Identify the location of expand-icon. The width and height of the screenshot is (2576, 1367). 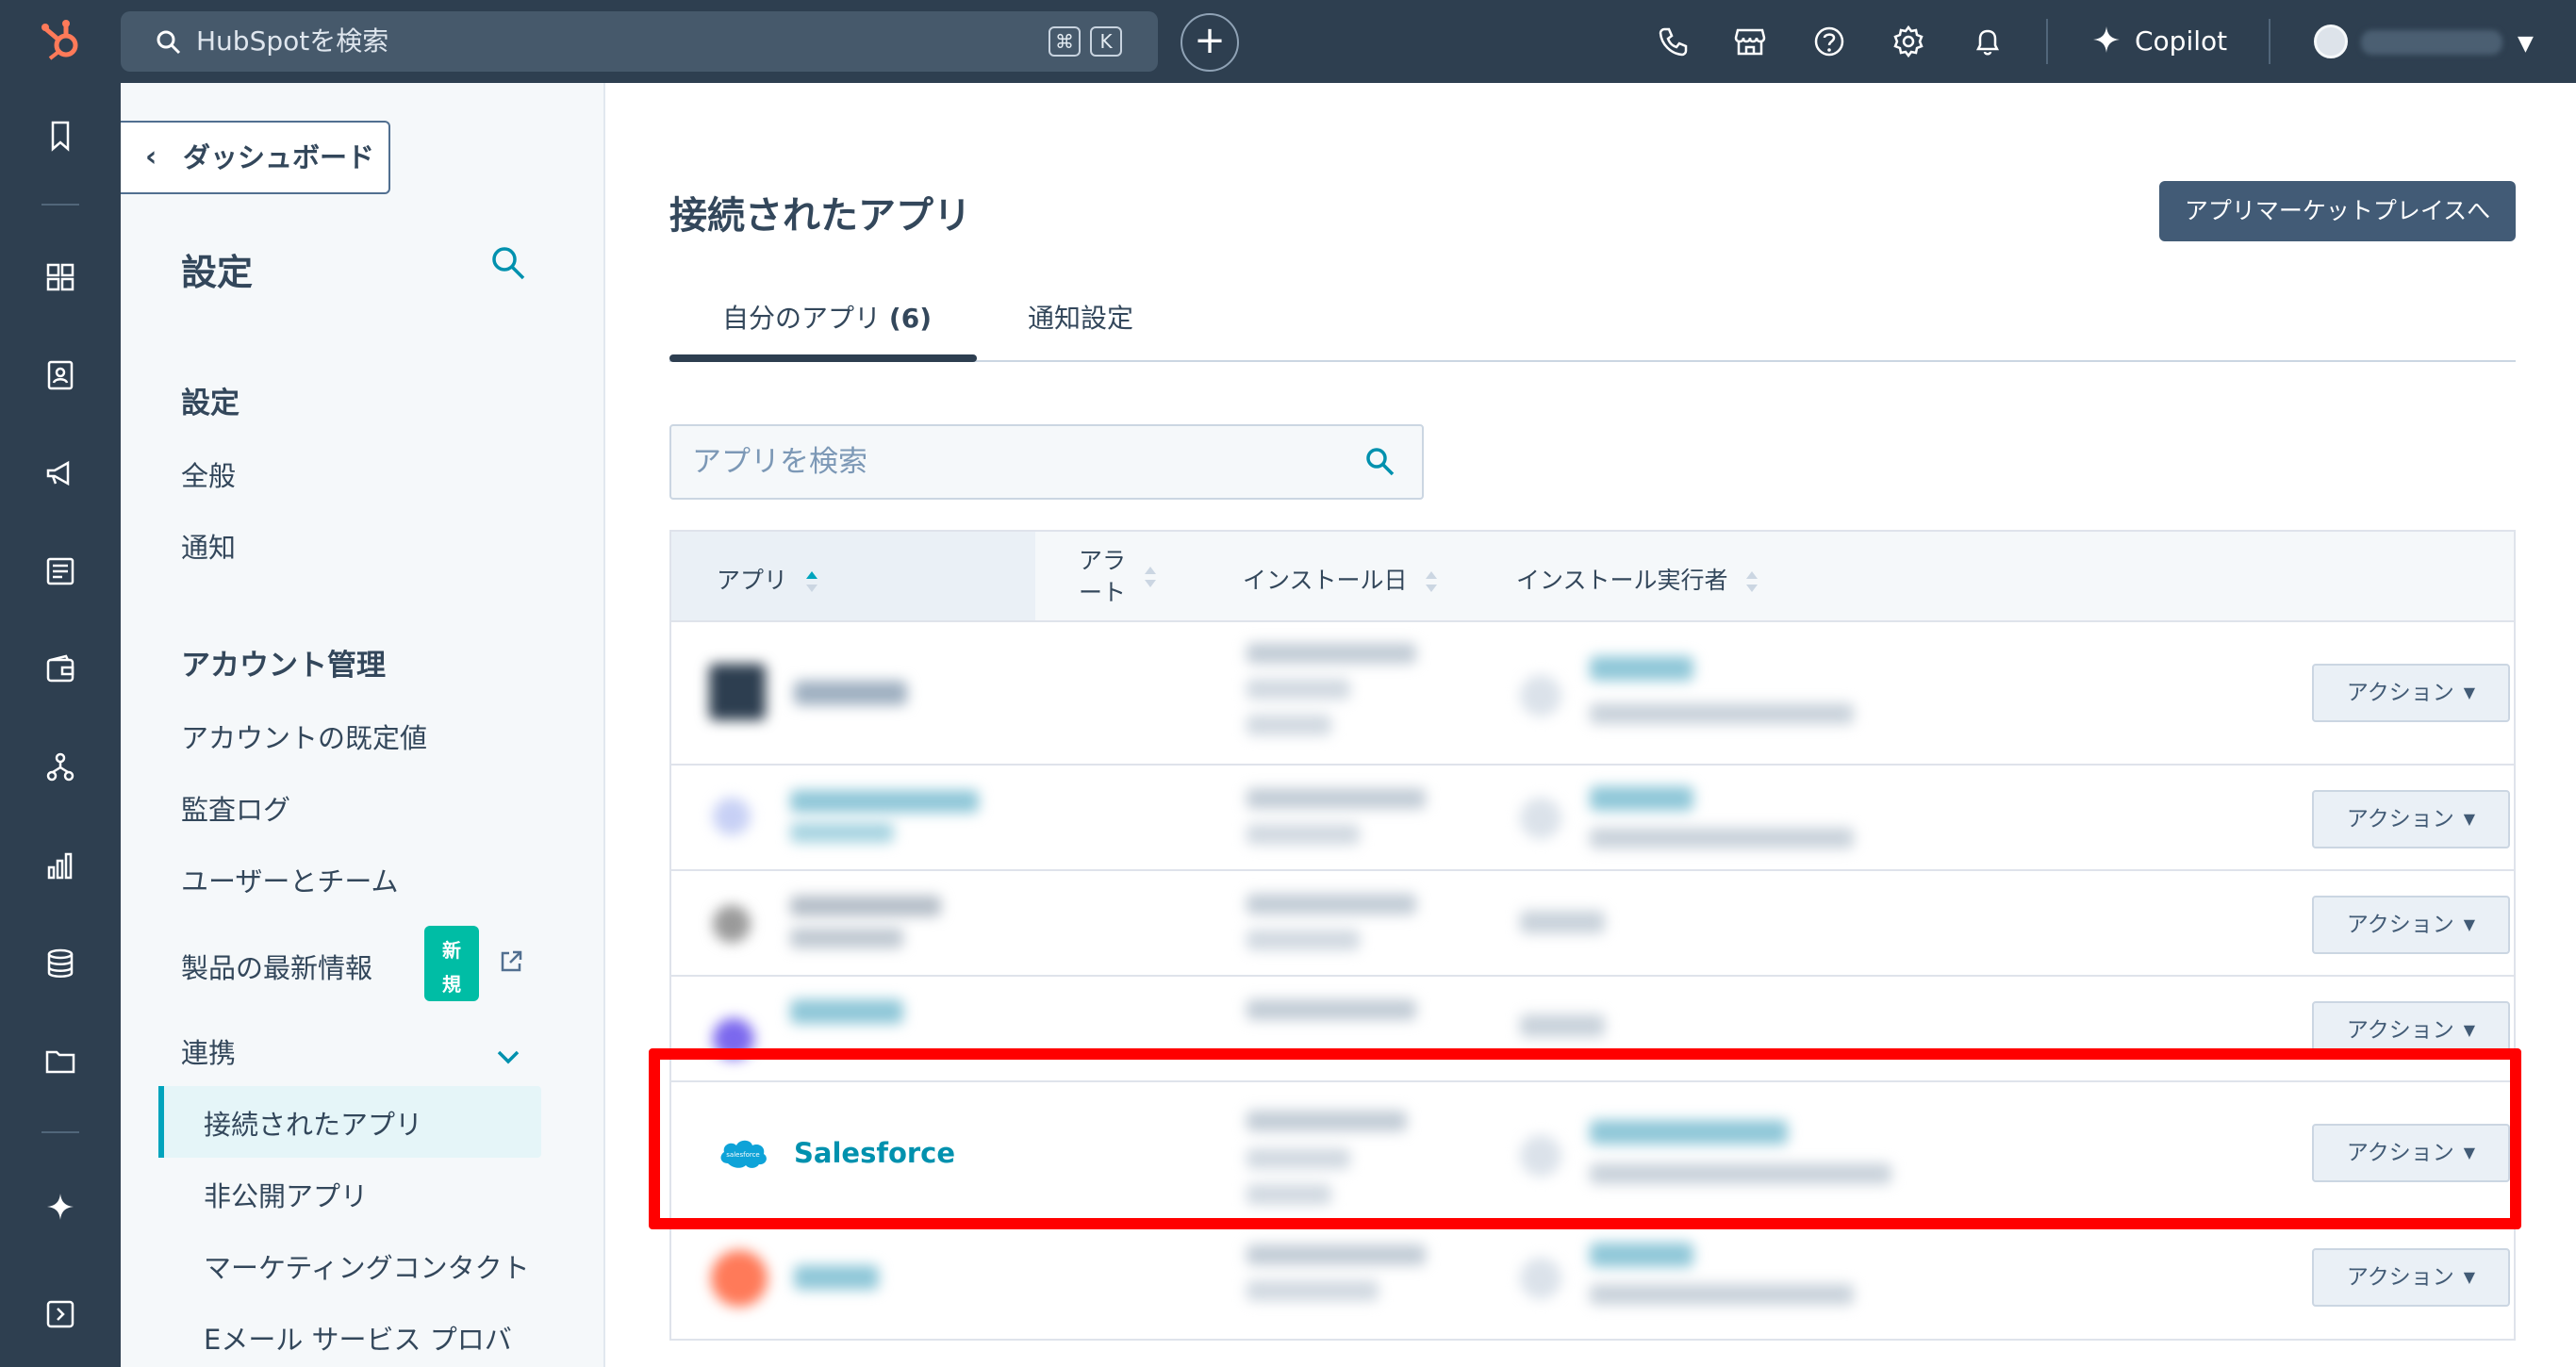
(60, 1314).